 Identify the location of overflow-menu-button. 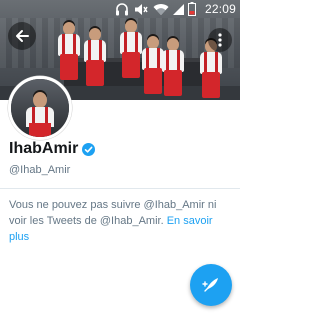
(220, 40).